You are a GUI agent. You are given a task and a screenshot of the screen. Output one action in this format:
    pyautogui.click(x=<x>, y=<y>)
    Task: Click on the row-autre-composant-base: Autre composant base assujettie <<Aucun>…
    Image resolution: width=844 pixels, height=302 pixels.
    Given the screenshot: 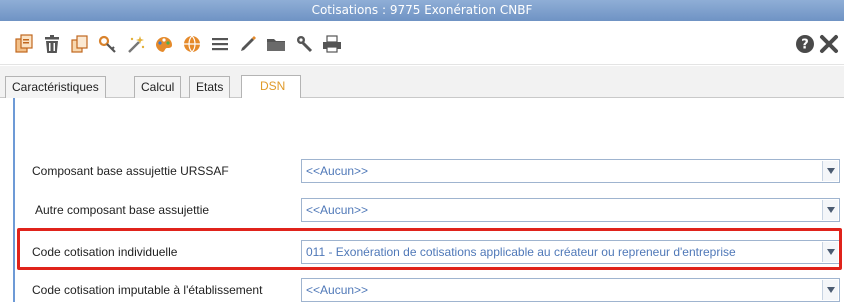 What is the action you would take?
    pyautogui.click(x=429, y=210)
    